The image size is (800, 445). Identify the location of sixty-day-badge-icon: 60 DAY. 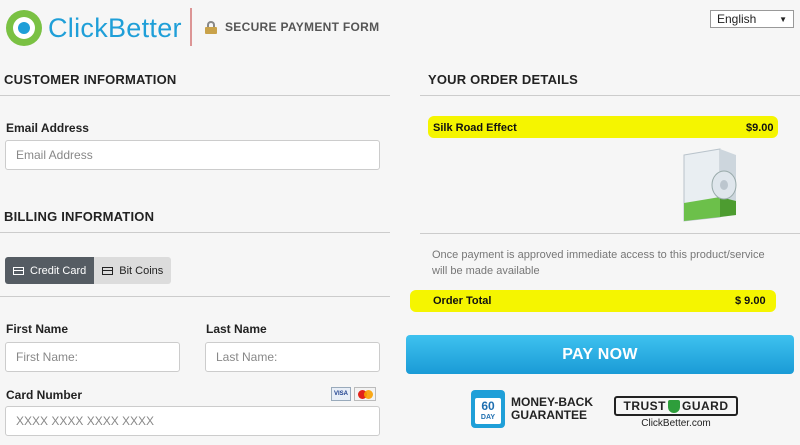
(488, 409).